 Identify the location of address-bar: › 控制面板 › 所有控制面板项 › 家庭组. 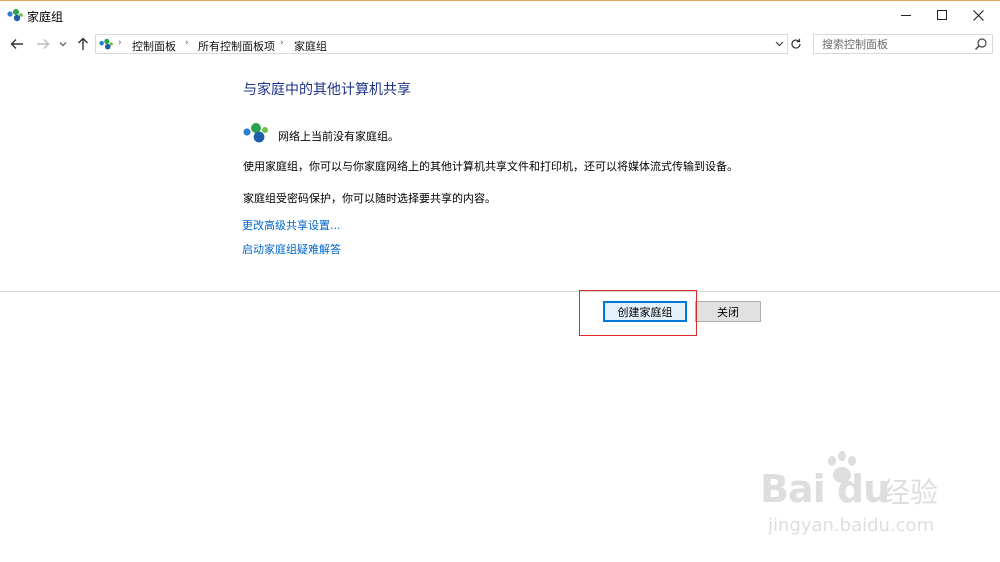
(441, 44).